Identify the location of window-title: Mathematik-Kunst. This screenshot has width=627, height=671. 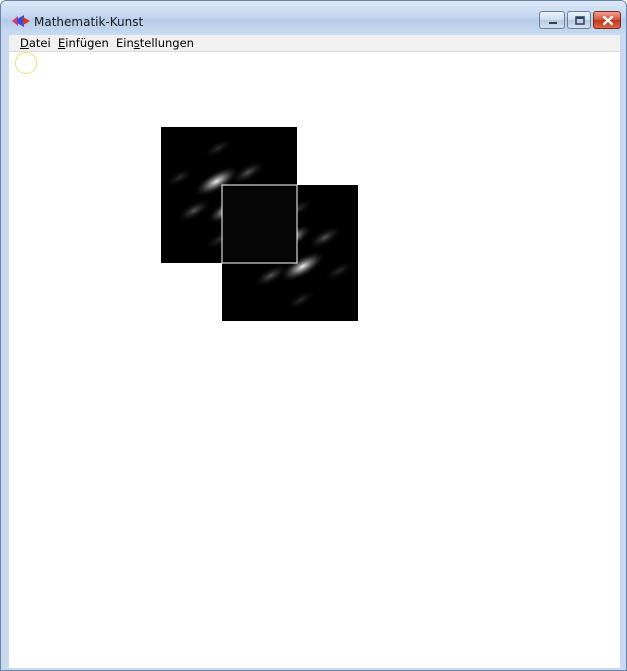
(89, 22).